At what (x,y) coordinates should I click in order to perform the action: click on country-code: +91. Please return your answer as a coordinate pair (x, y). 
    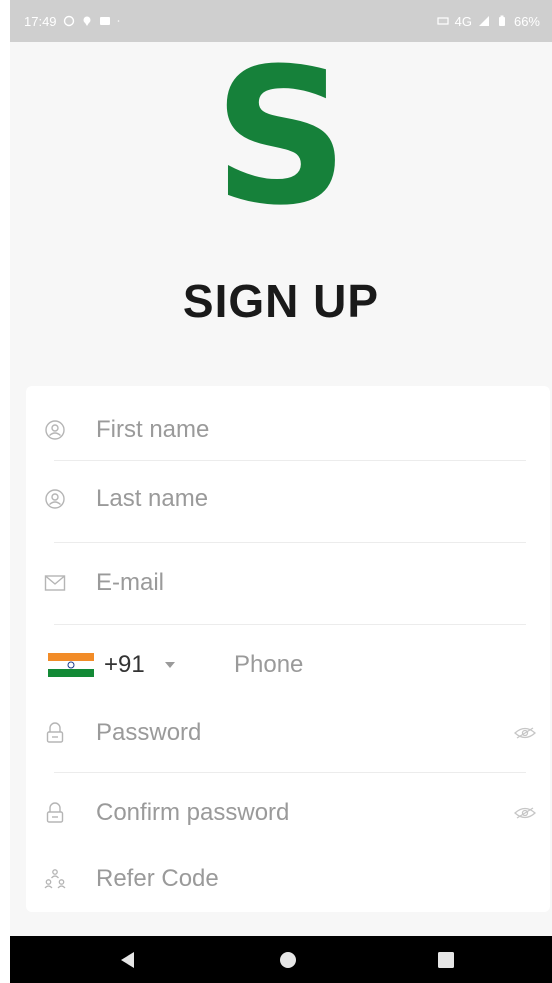
    Looking at the image, I should click on (124, 665).